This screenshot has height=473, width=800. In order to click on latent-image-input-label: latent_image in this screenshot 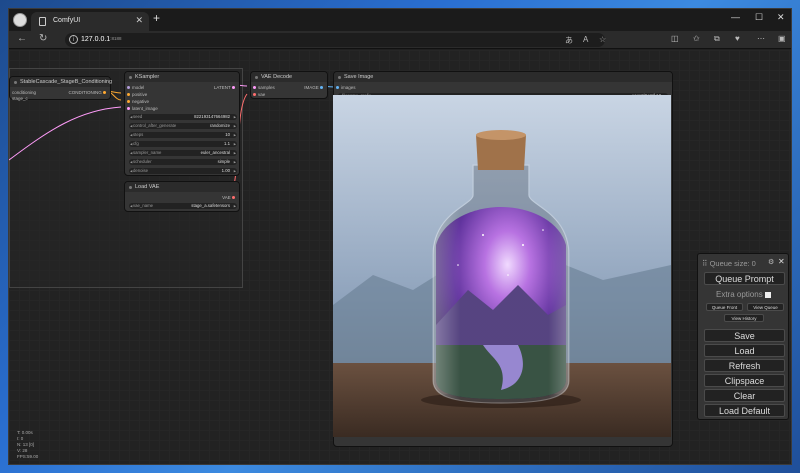, I will do `click(145, 108)`.